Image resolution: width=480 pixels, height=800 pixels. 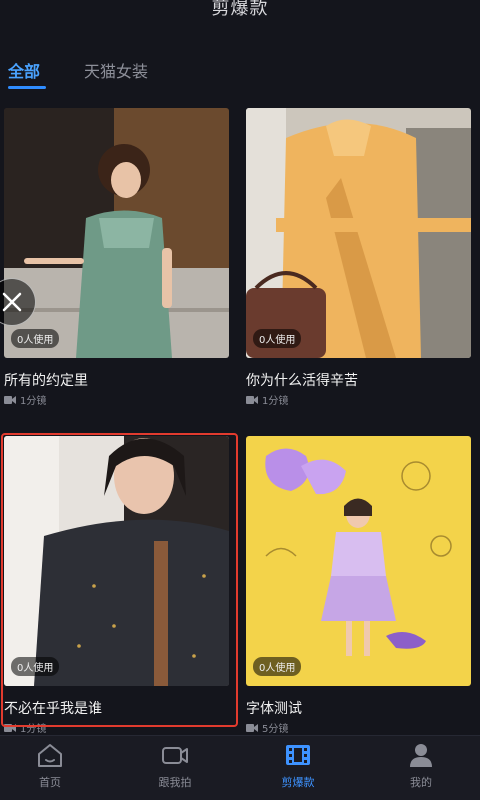 I want to click on person-icon, so click(x=421, y=755).